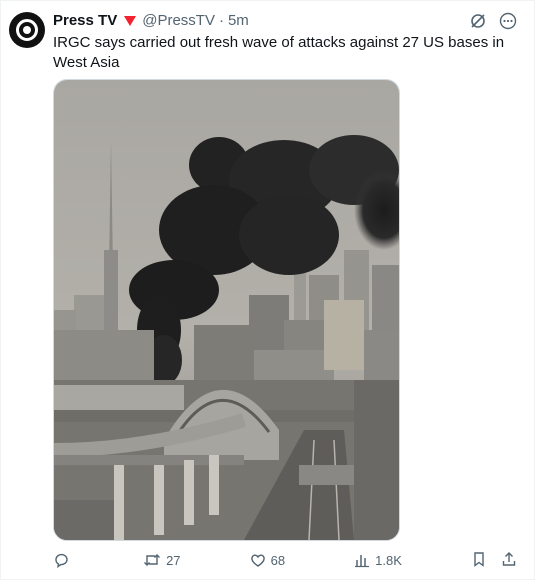  What do you see at coordinates (238, 21) in the screenshot?
I see `post-time: 5m` at bounding box center [238, 21].